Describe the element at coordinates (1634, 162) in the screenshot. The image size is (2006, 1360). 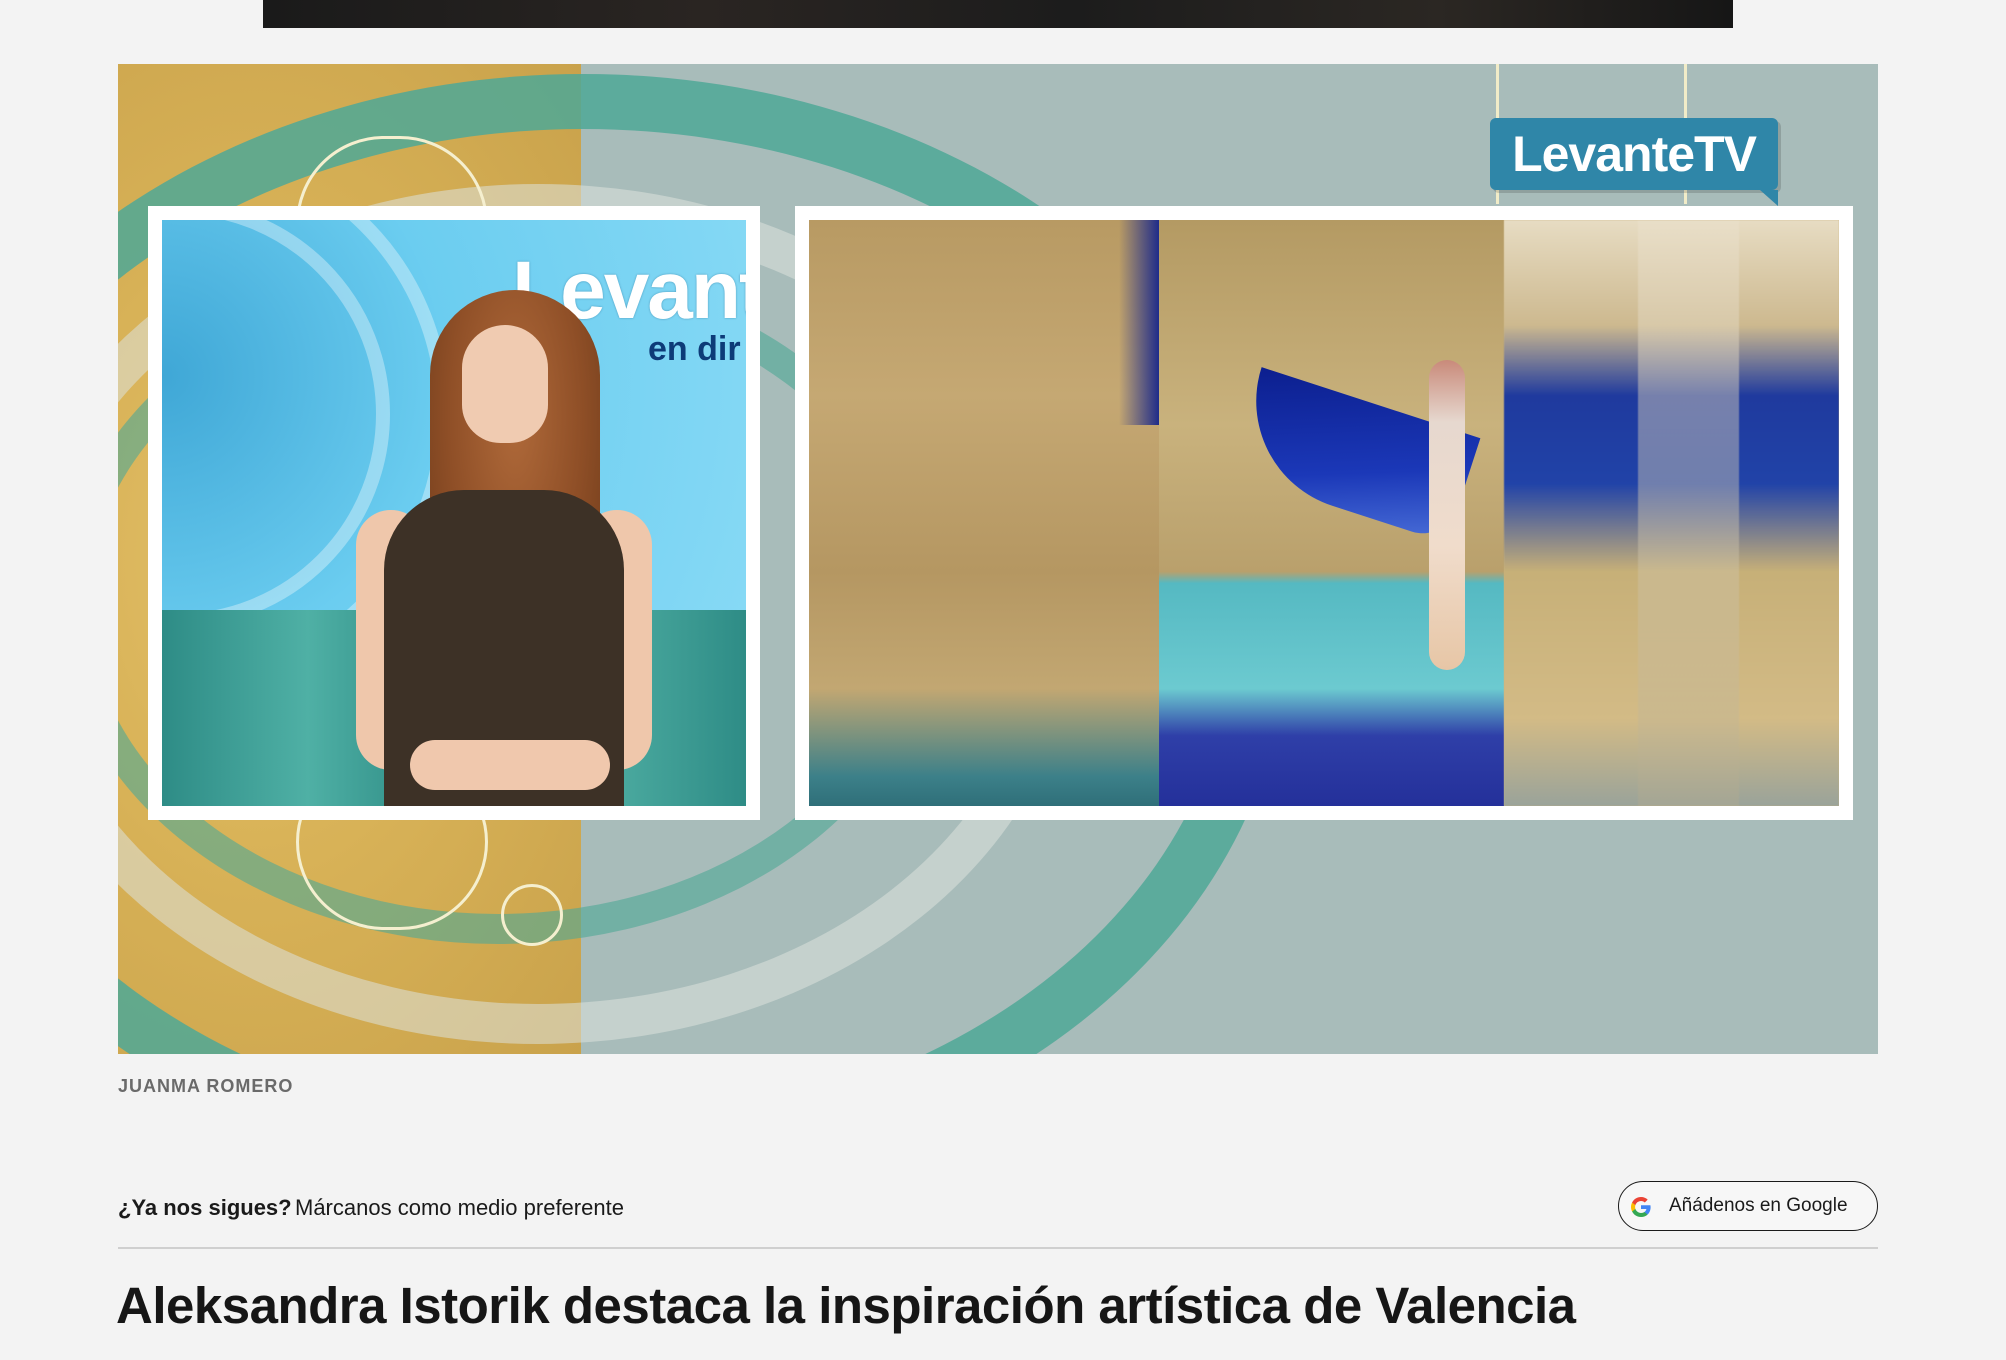
I see `levantetv-logo: LevanteTV` at that location.